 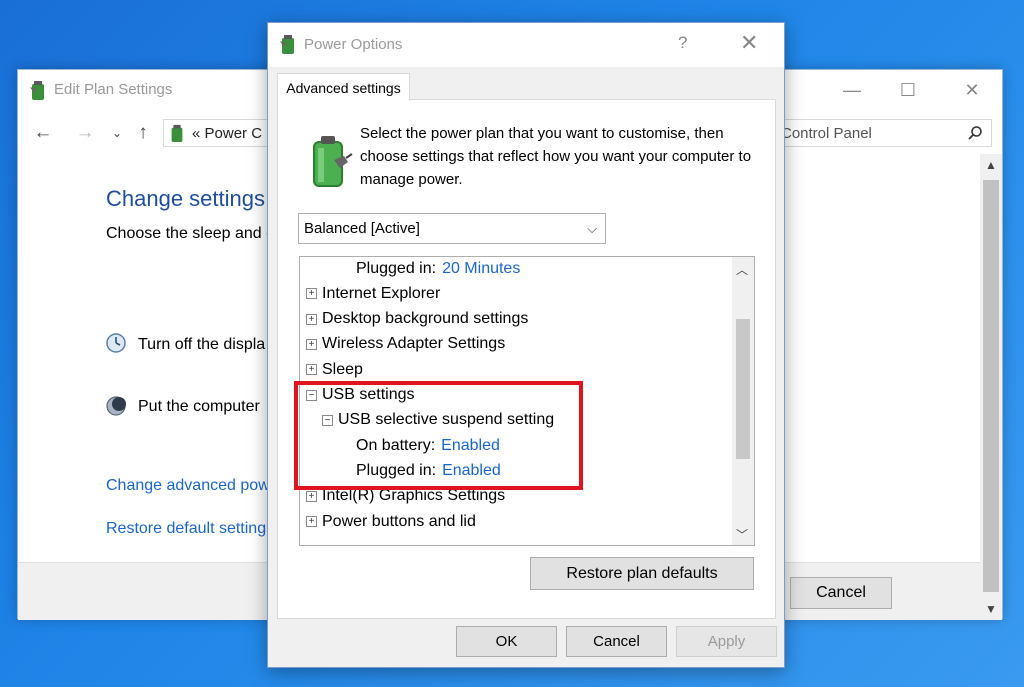 What do you see at coordinates (185, 198) in the screenshot?
I see `page-heading: Change settings` at bounding box center [185, 198].